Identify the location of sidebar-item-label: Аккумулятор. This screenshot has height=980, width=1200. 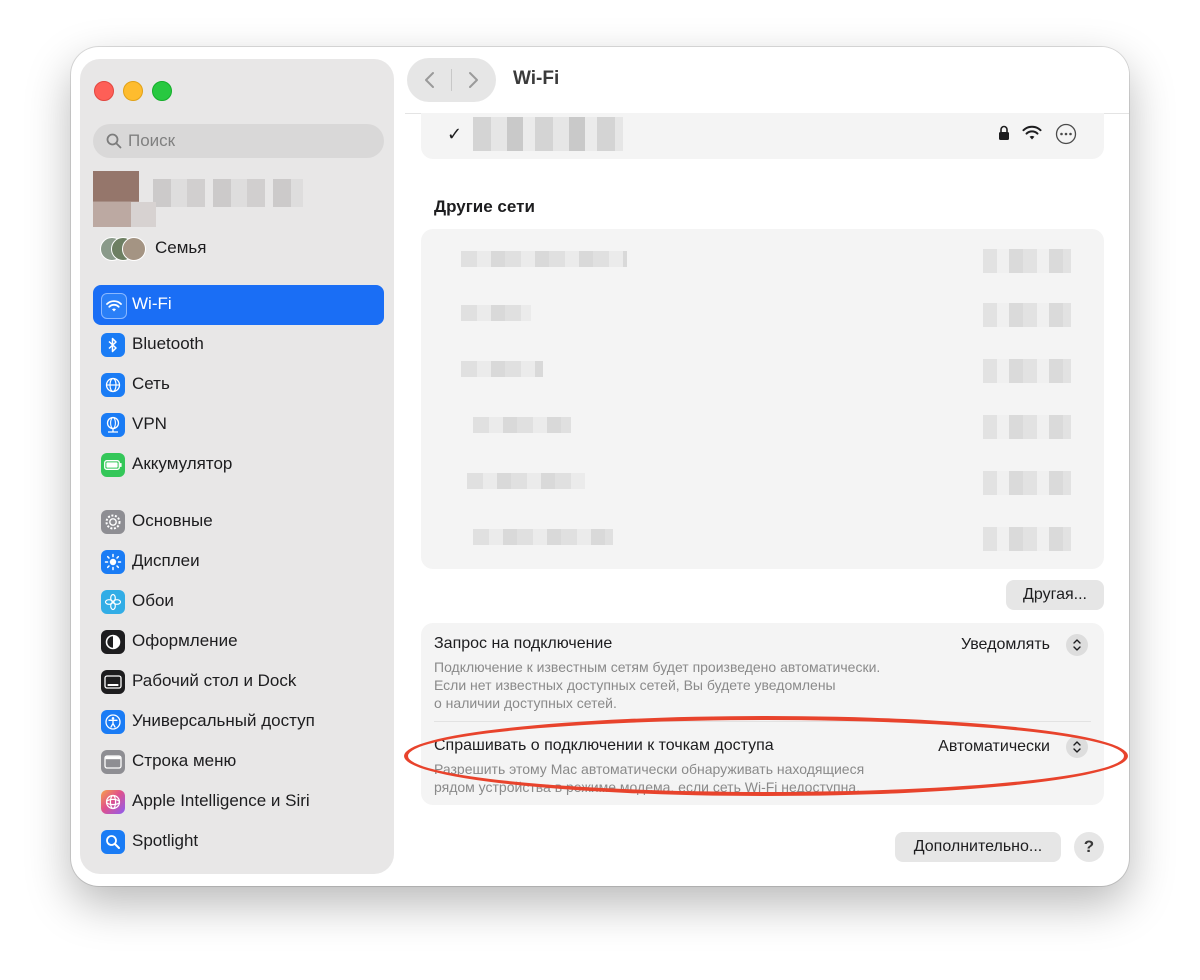
(182, 463).